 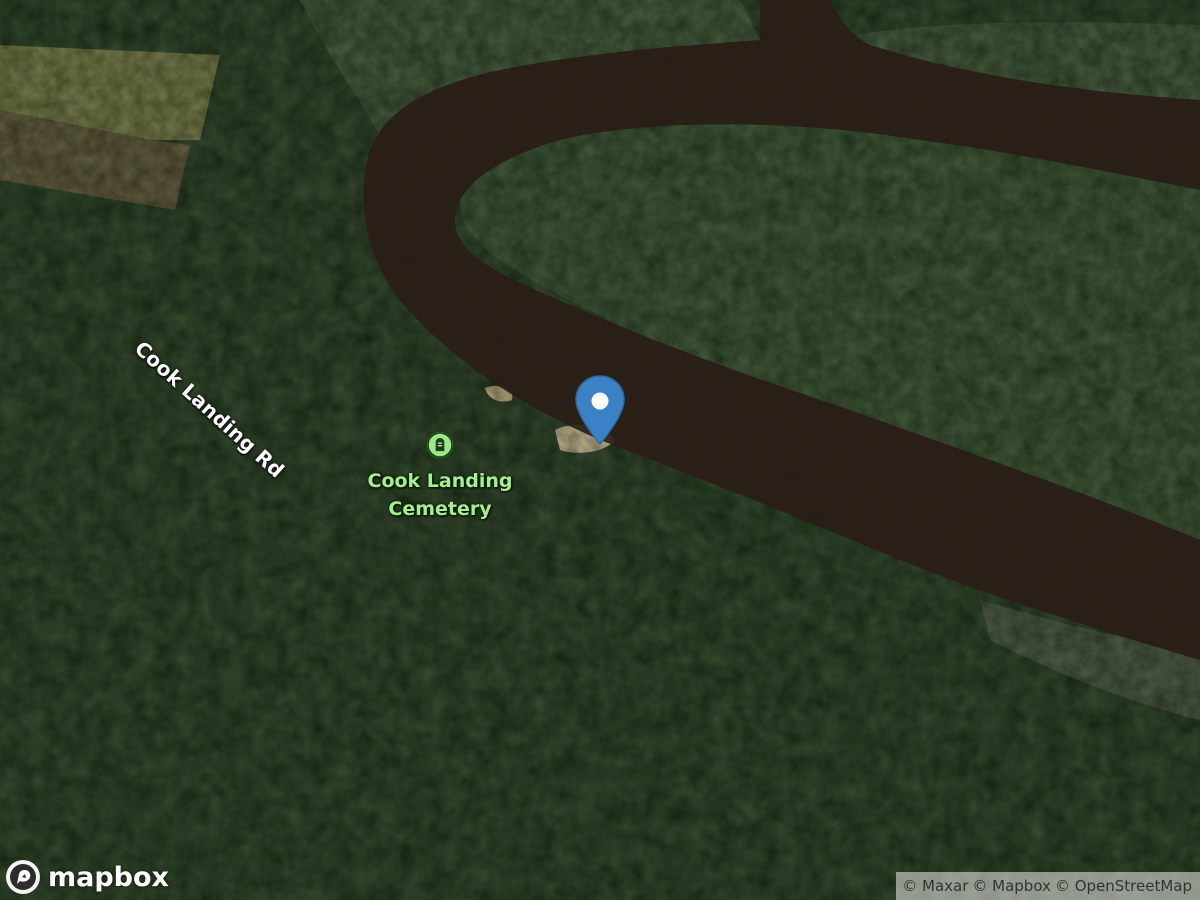 What do you see at coordinates (440, 445) in the screenshot?
I see `cemetery-icon` at bounding box center [440, 445].